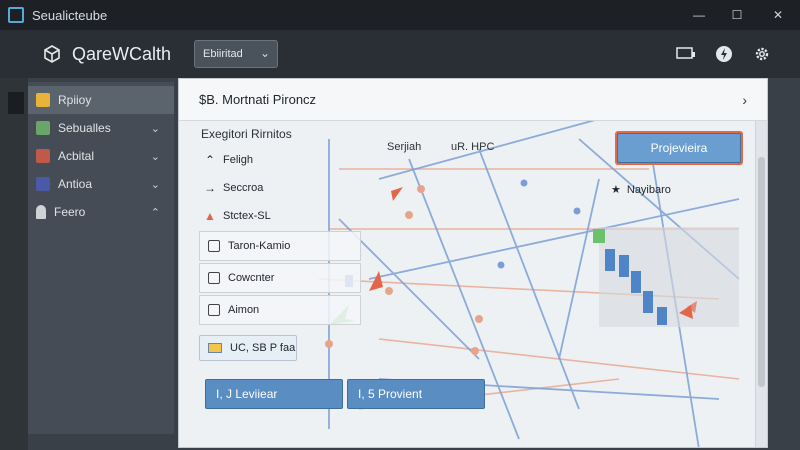  I want to click on marker-icon: ▲, so click(210, 216).